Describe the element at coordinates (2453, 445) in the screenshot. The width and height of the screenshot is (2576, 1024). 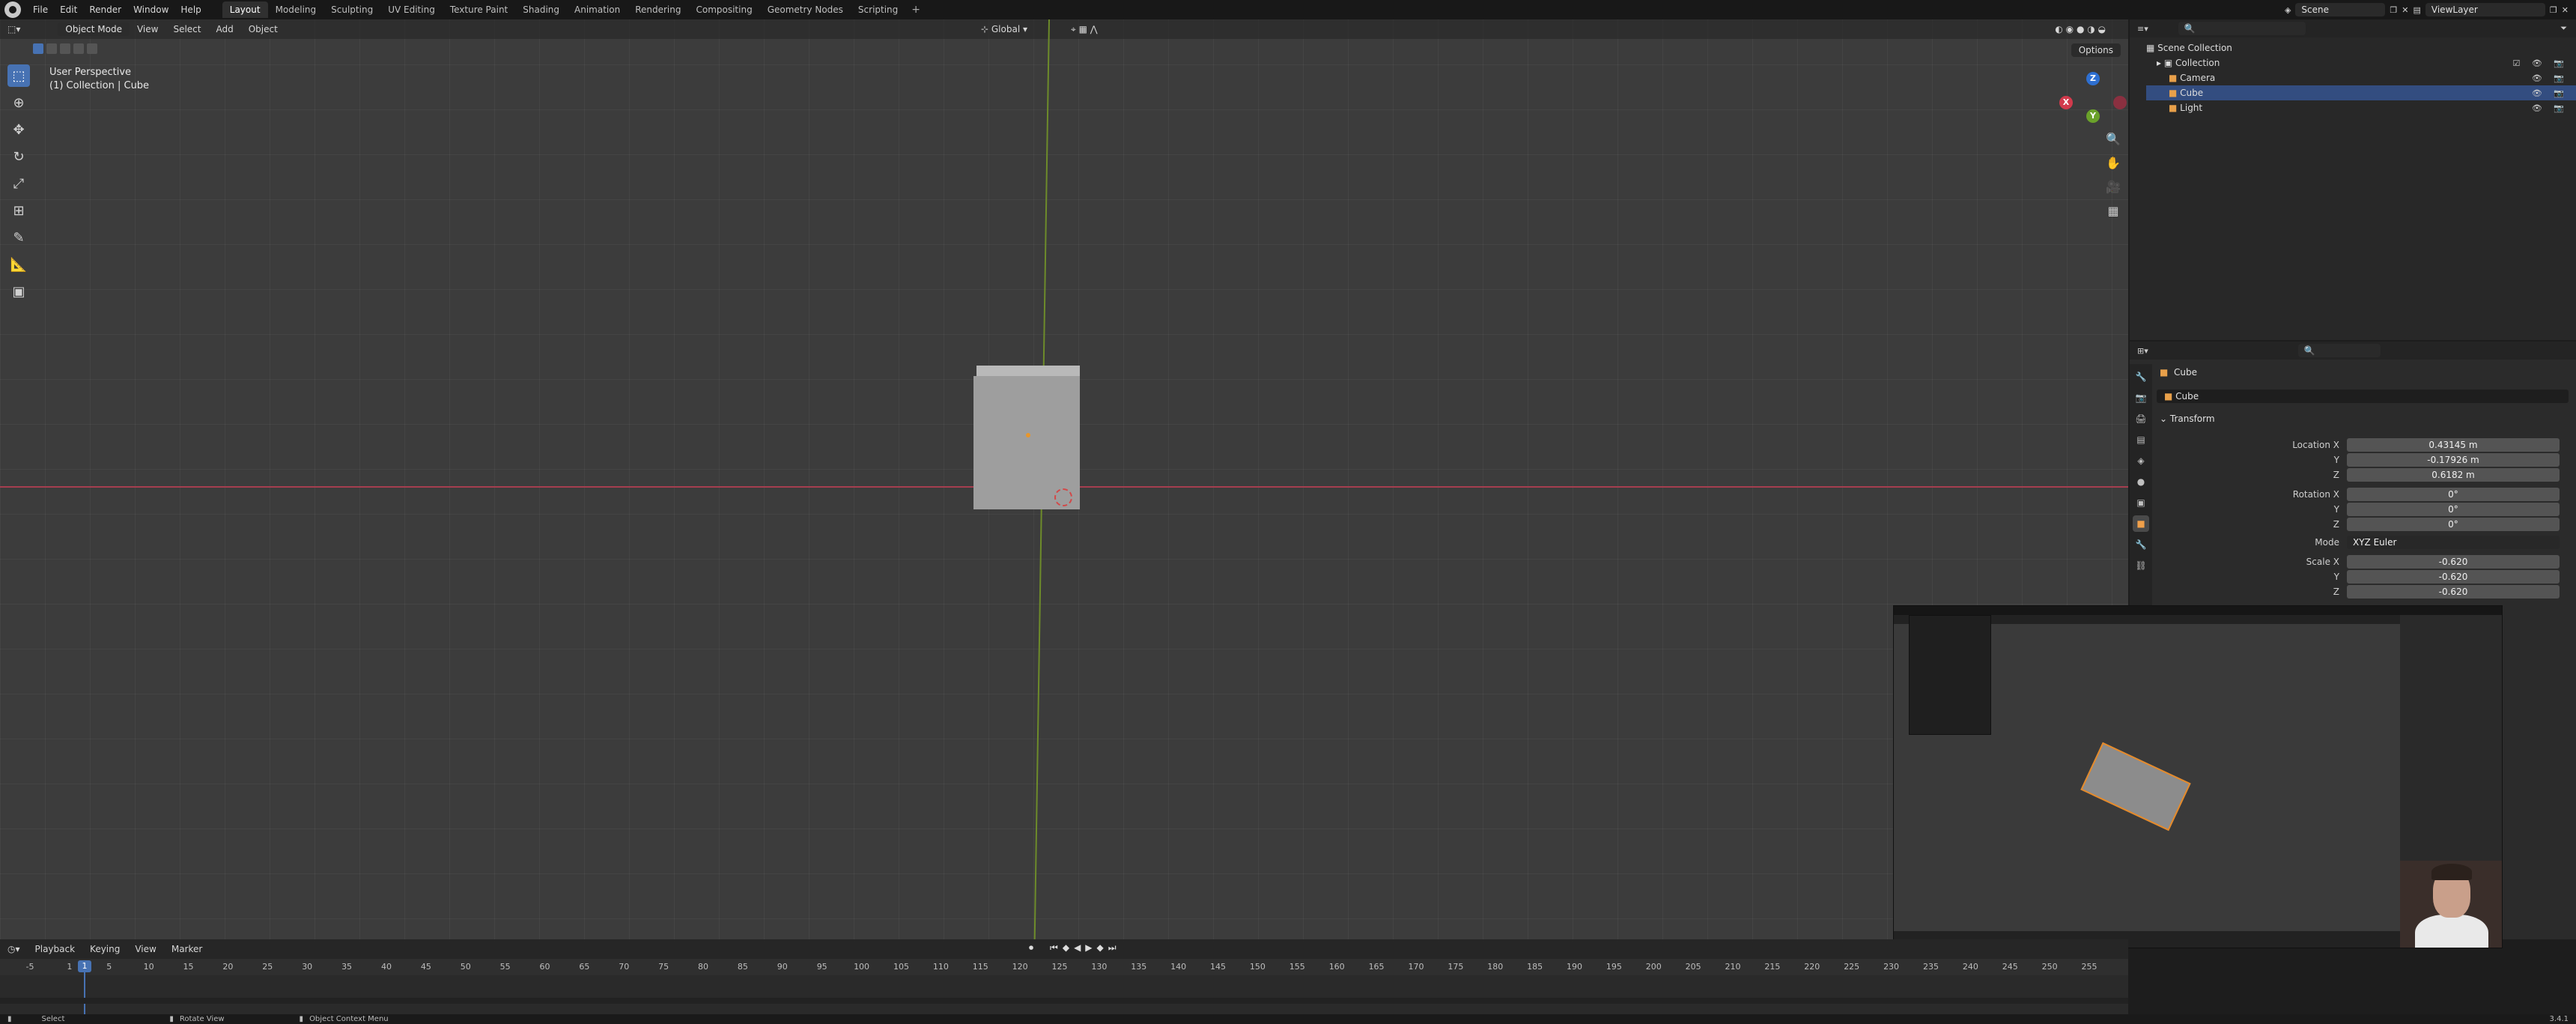
I see `location-x-field: 0.43145 m` at that location.